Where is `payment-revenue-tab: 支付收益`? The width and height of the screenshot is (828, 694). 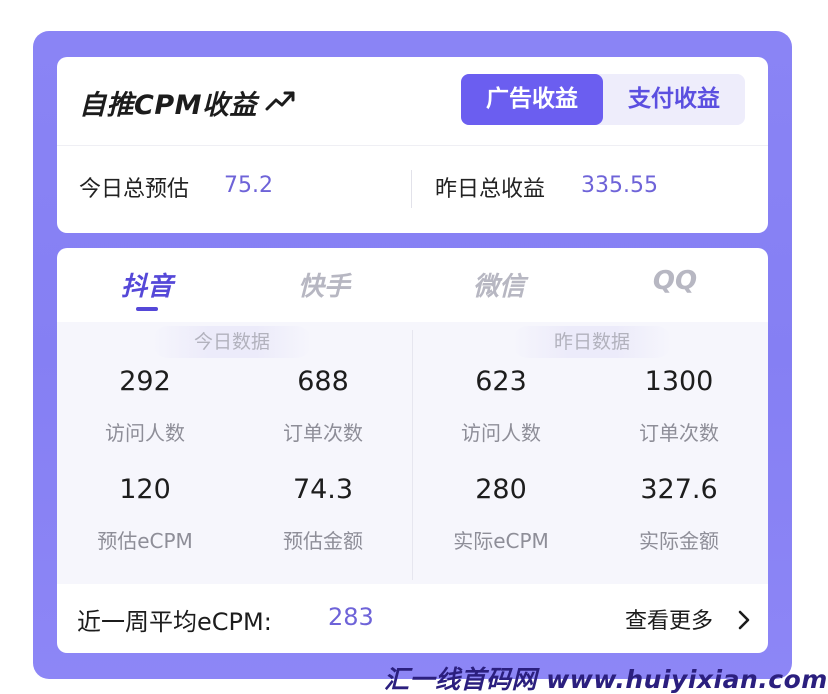
payment-revenue-tab: 支付收益 is located at coordinates (674, 99).